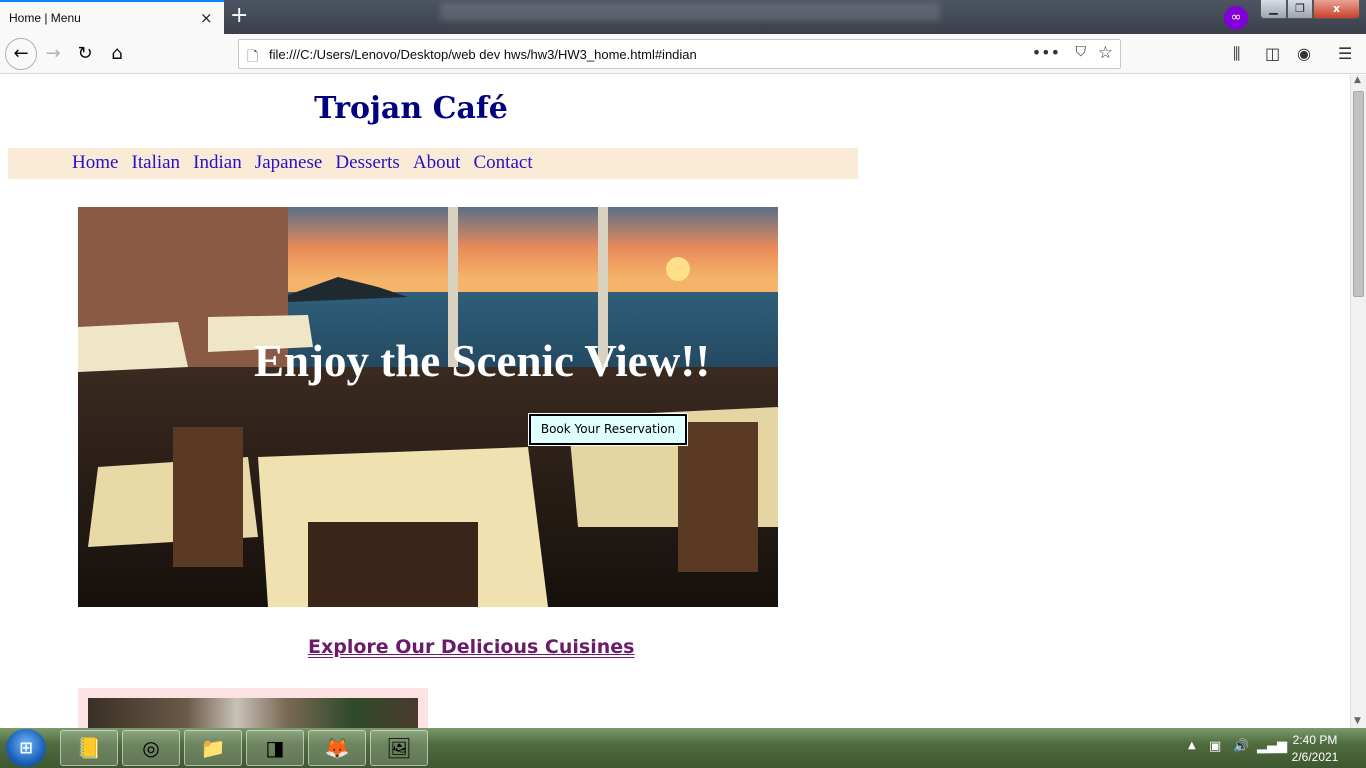 This screenshot has height=768, width=1366. Describe the element at coordinates (1272, 53) in the screenshot. I see `sidebar-icon: ◫` at that location.